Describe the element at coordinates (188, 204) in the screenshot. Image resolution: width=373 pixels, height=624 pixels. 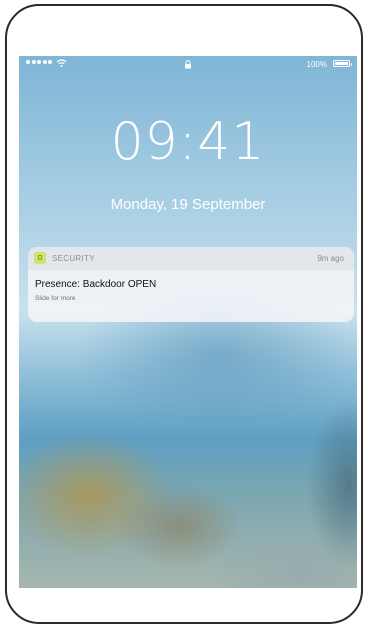
I see `lock-date: Monday, 19 September` at that location.